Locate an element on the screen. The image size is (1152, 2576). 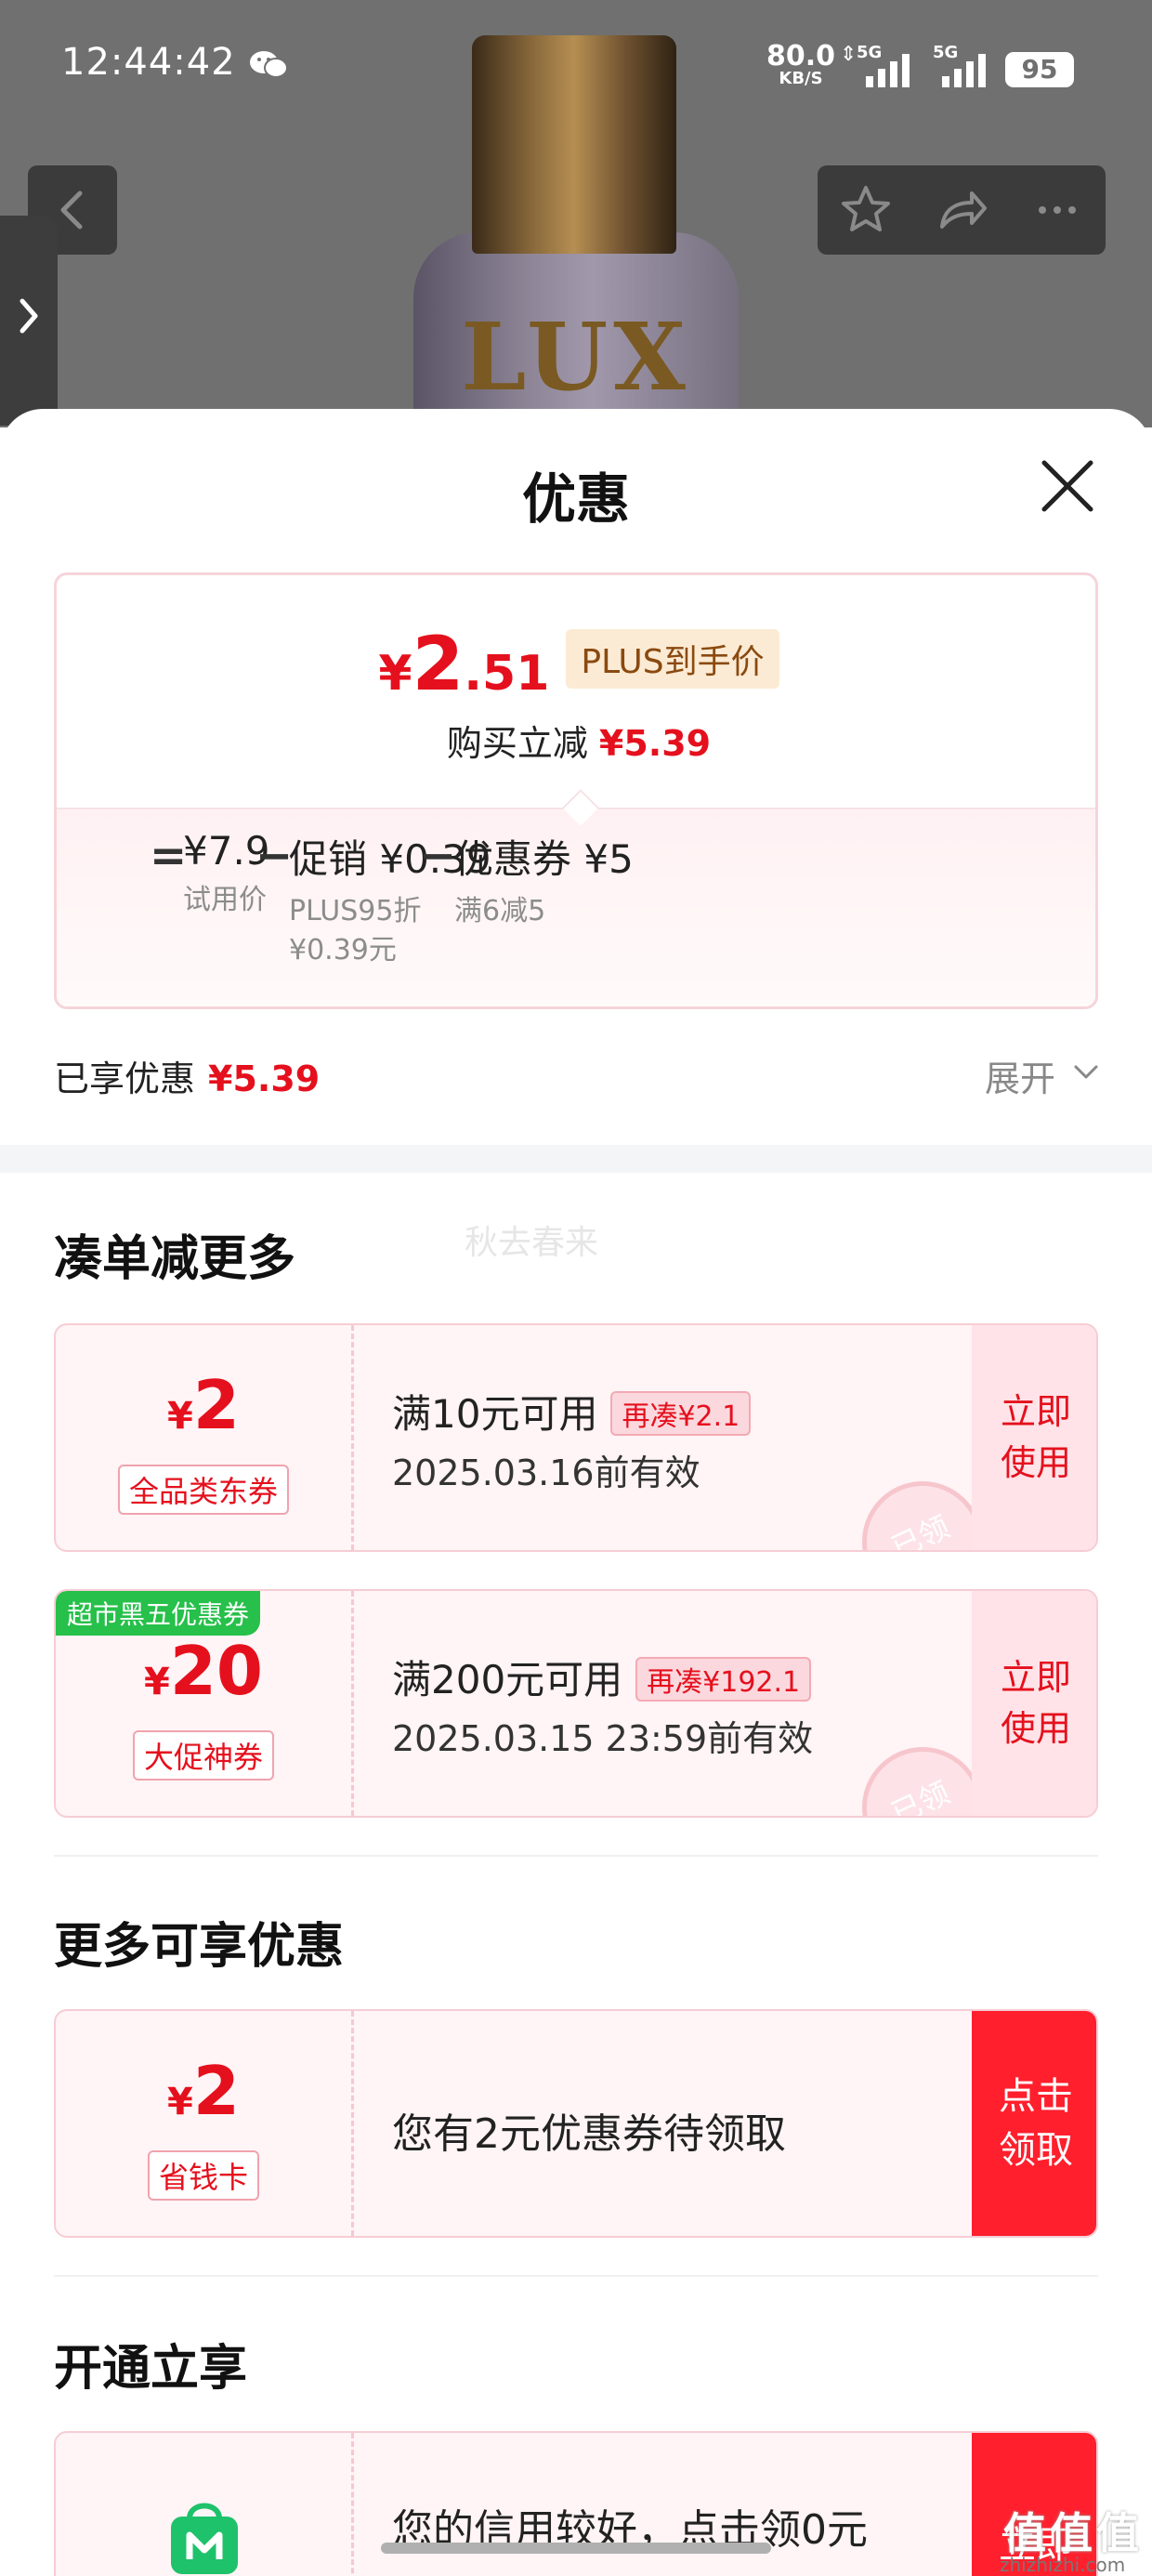
site-watermark-logo: 值值值 is located at coordinates (1073, 2533).